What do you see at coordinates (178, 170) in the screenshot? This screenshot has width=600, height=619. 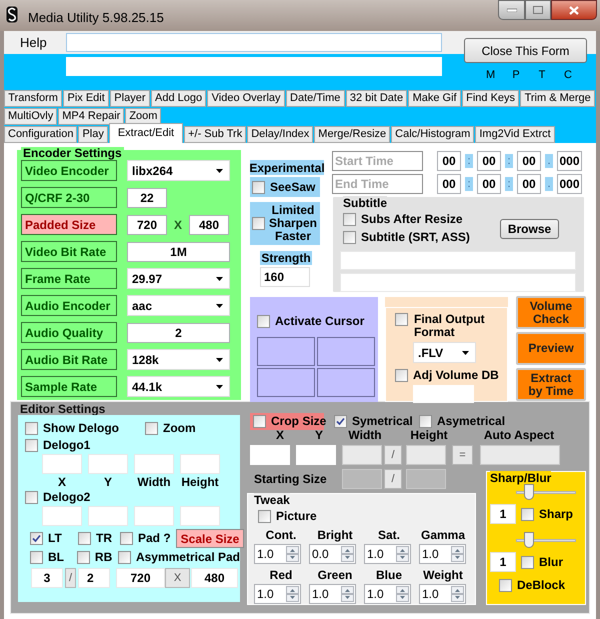 I see `dropdown: libx264` at bounding box center [178, 170].